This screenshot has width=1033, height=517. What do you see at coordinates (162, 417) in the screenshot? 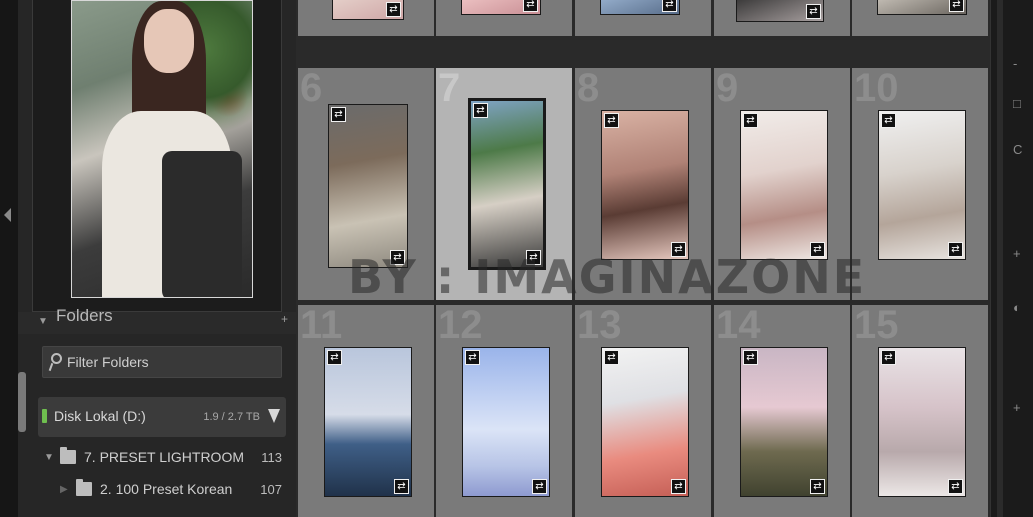
I see `disk-volume-row: Disk Lokal (D:) 1.9 / 2.7 TB` at bounding box center [162, 417].